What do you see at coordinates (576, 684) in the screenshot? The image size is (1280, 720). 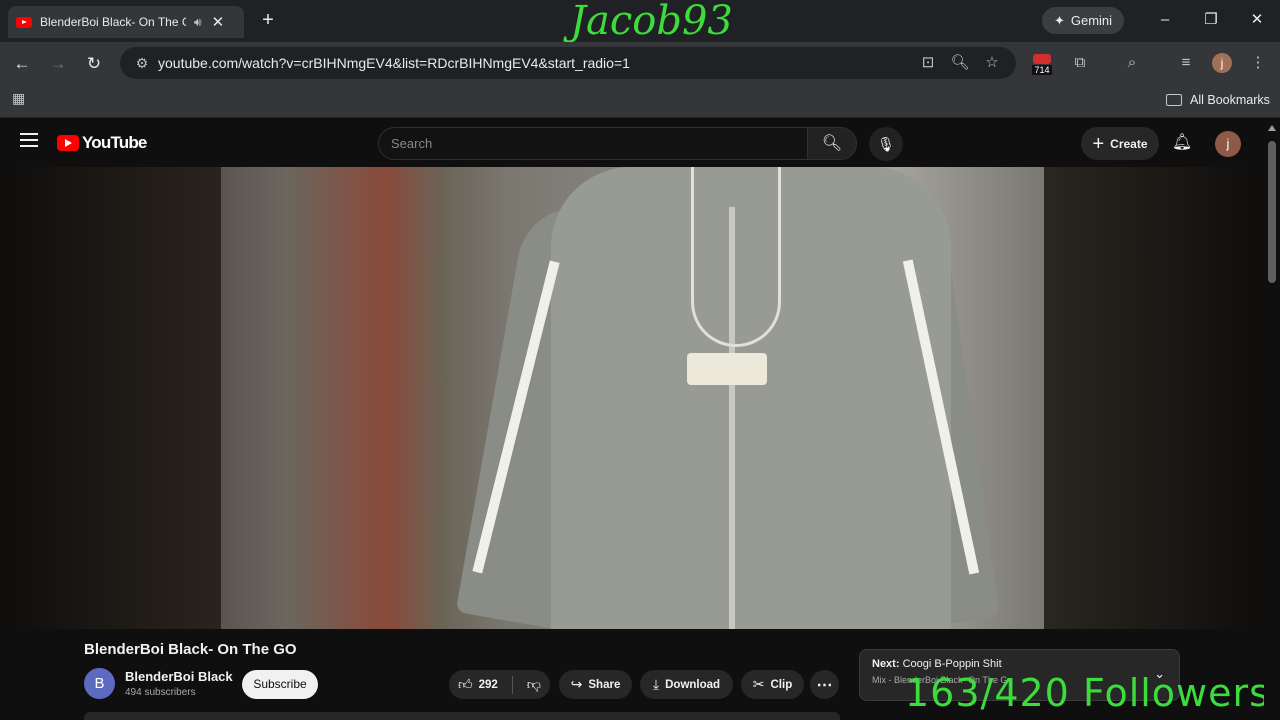 I see `share-arrow-icon: ↪` at bounding box center [576, 684].